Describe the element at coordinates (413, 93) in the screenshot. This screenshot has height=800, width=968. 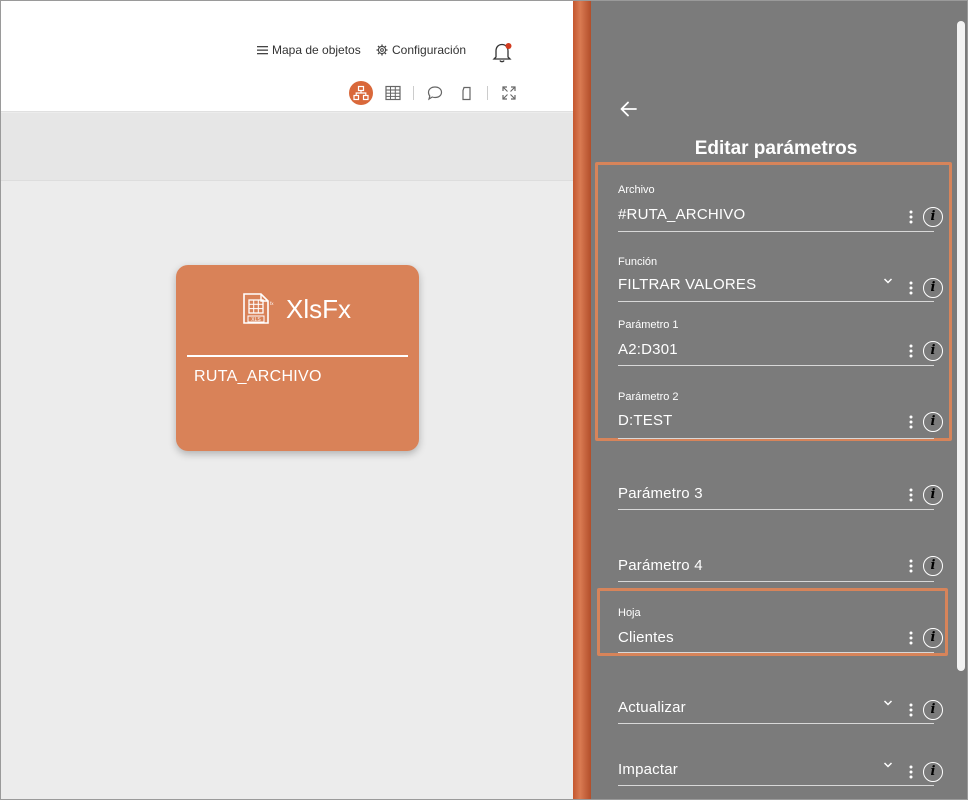
I see `toolbar-divider` at that location.